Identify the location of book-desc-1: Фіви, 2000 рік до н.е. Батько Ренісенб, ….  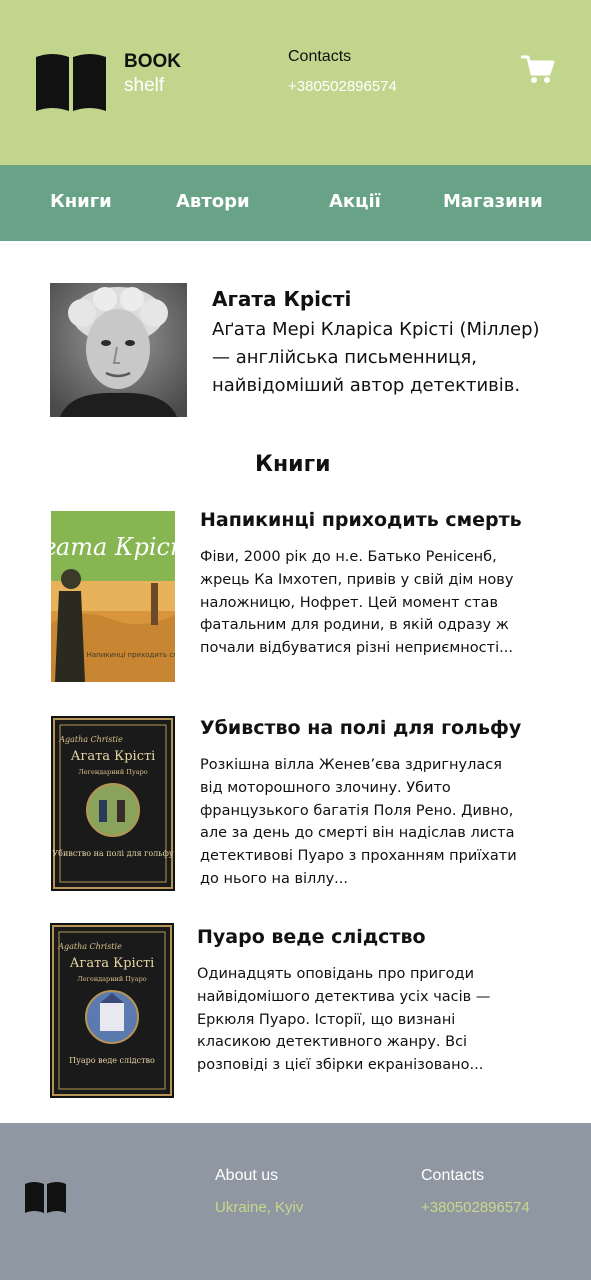
(357, 603).